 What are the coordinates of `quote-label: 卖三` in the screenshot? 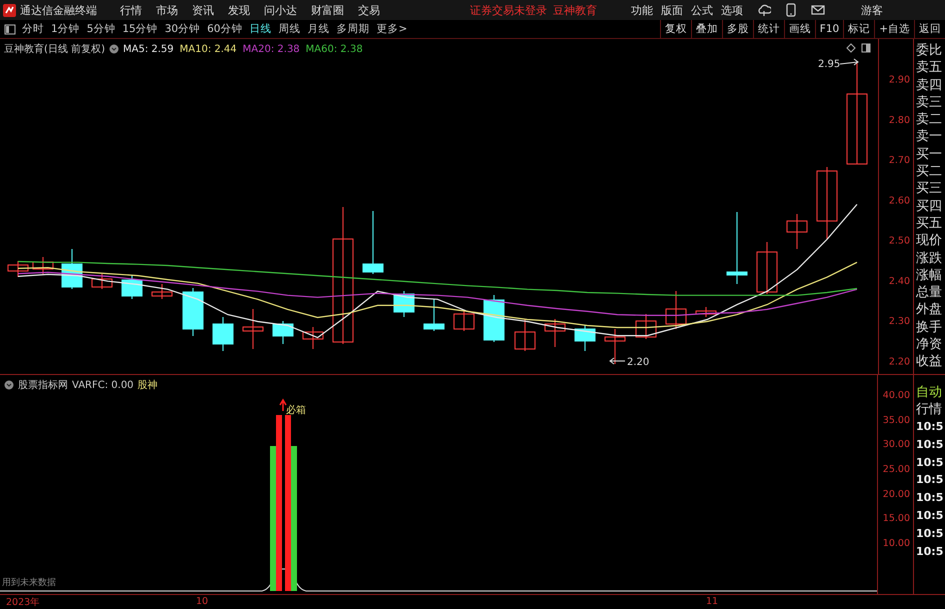 It's located at (929, 103).